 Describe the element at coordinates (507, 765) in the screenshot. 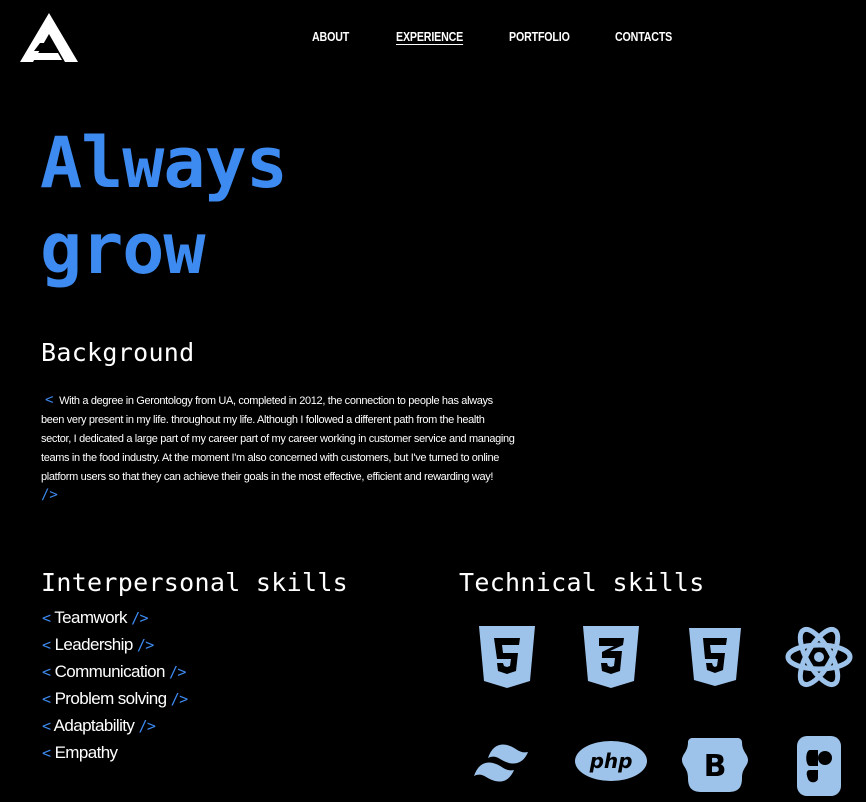

I see `tailwind-icon` at that location.